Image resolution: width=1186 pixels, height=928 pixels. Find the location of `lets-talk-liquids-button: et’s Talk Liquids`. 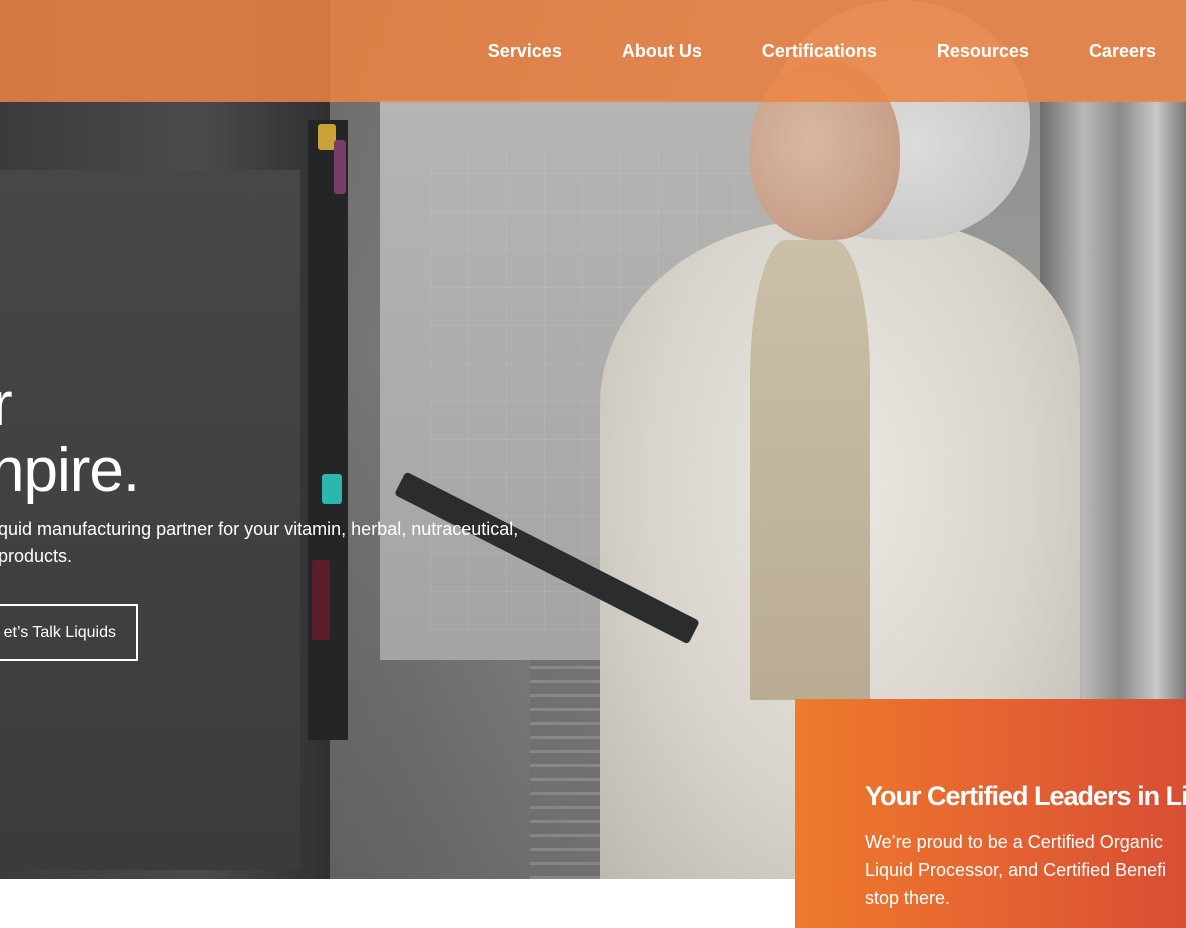

lets-talk-liquids-button: et’s Talk Liquids is located at coordinates (69, 632).